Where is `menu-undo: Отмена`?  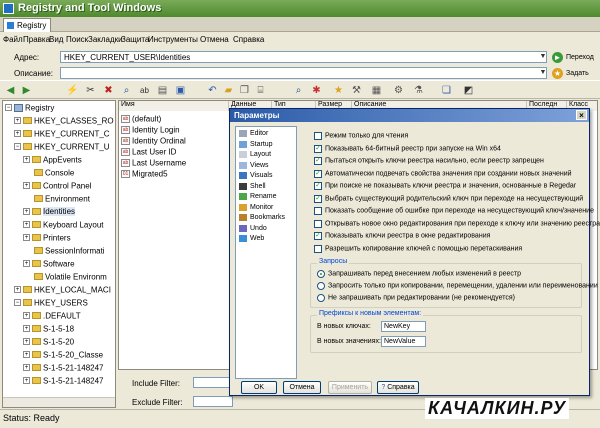
menu-undo: Отмена is located at coordinates (214, 39).